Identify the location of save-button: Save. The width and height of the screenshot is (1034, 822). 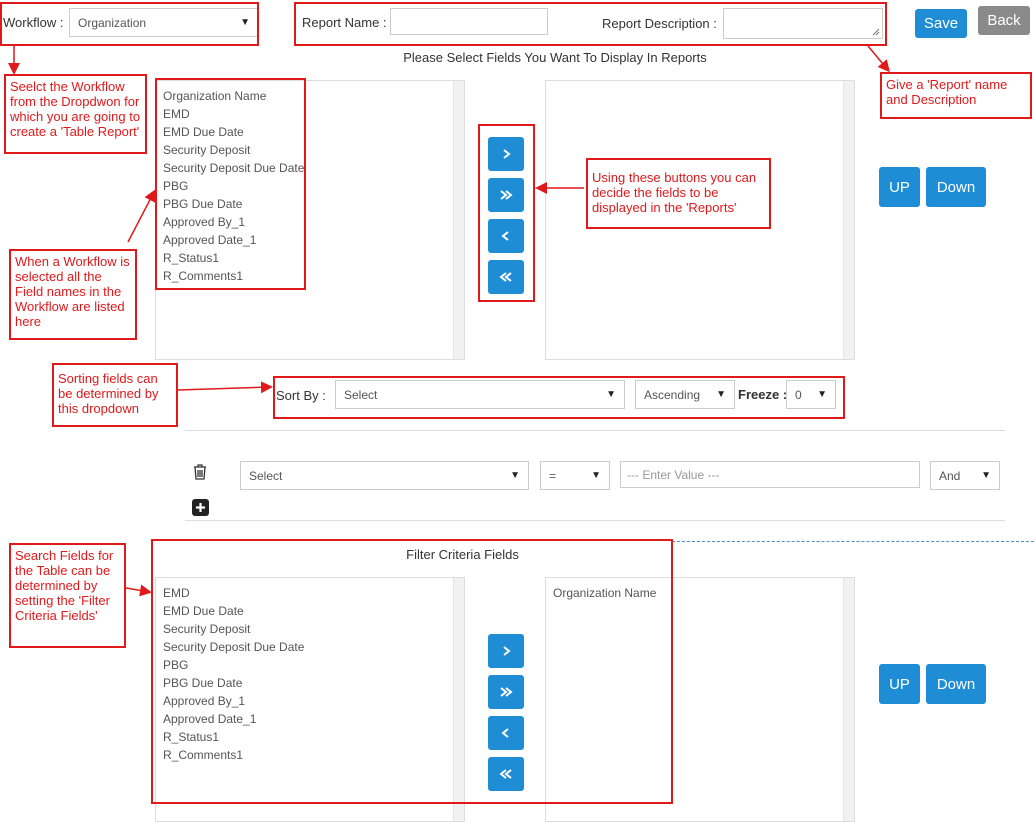
(941, 23).